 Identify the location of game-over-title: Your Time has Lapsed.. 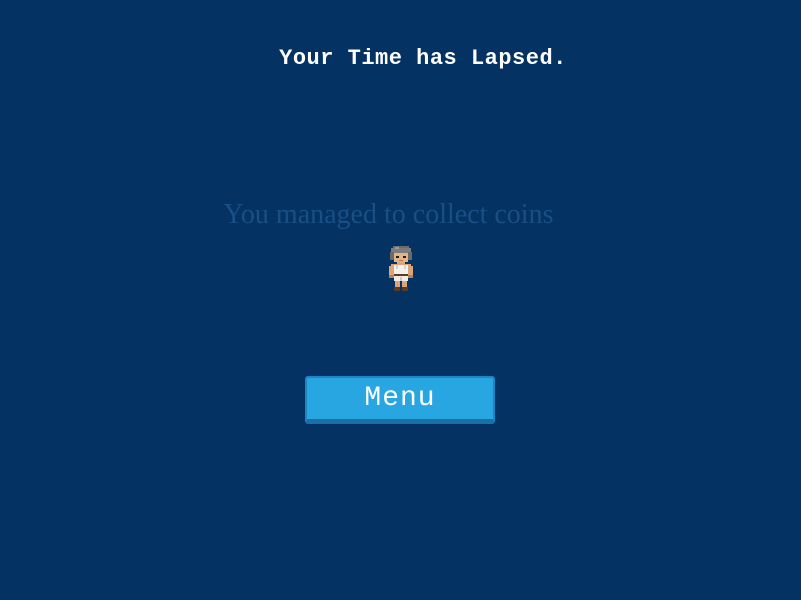
(423, 58).